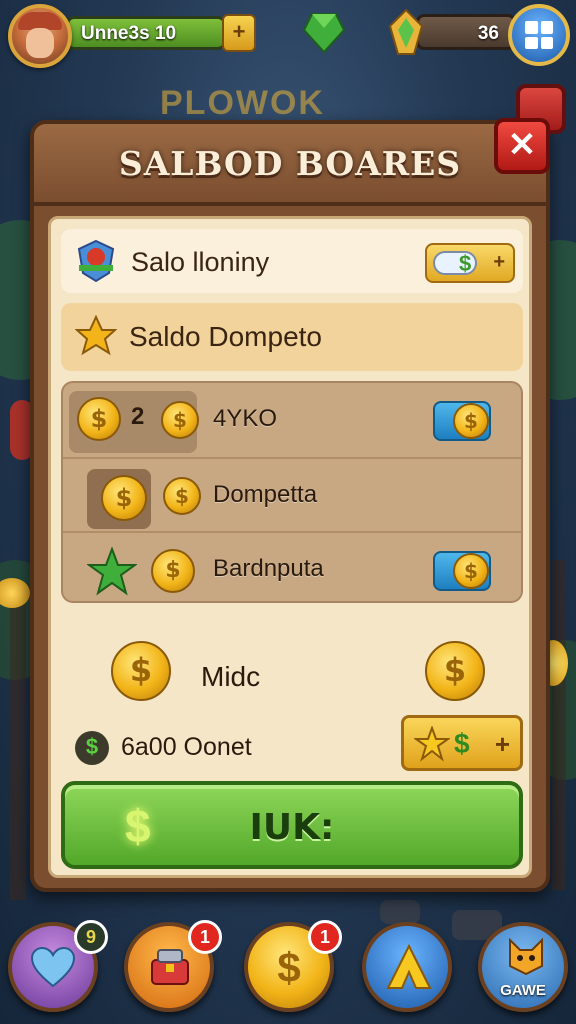  I want to click on star-icon, so click(432, 744).